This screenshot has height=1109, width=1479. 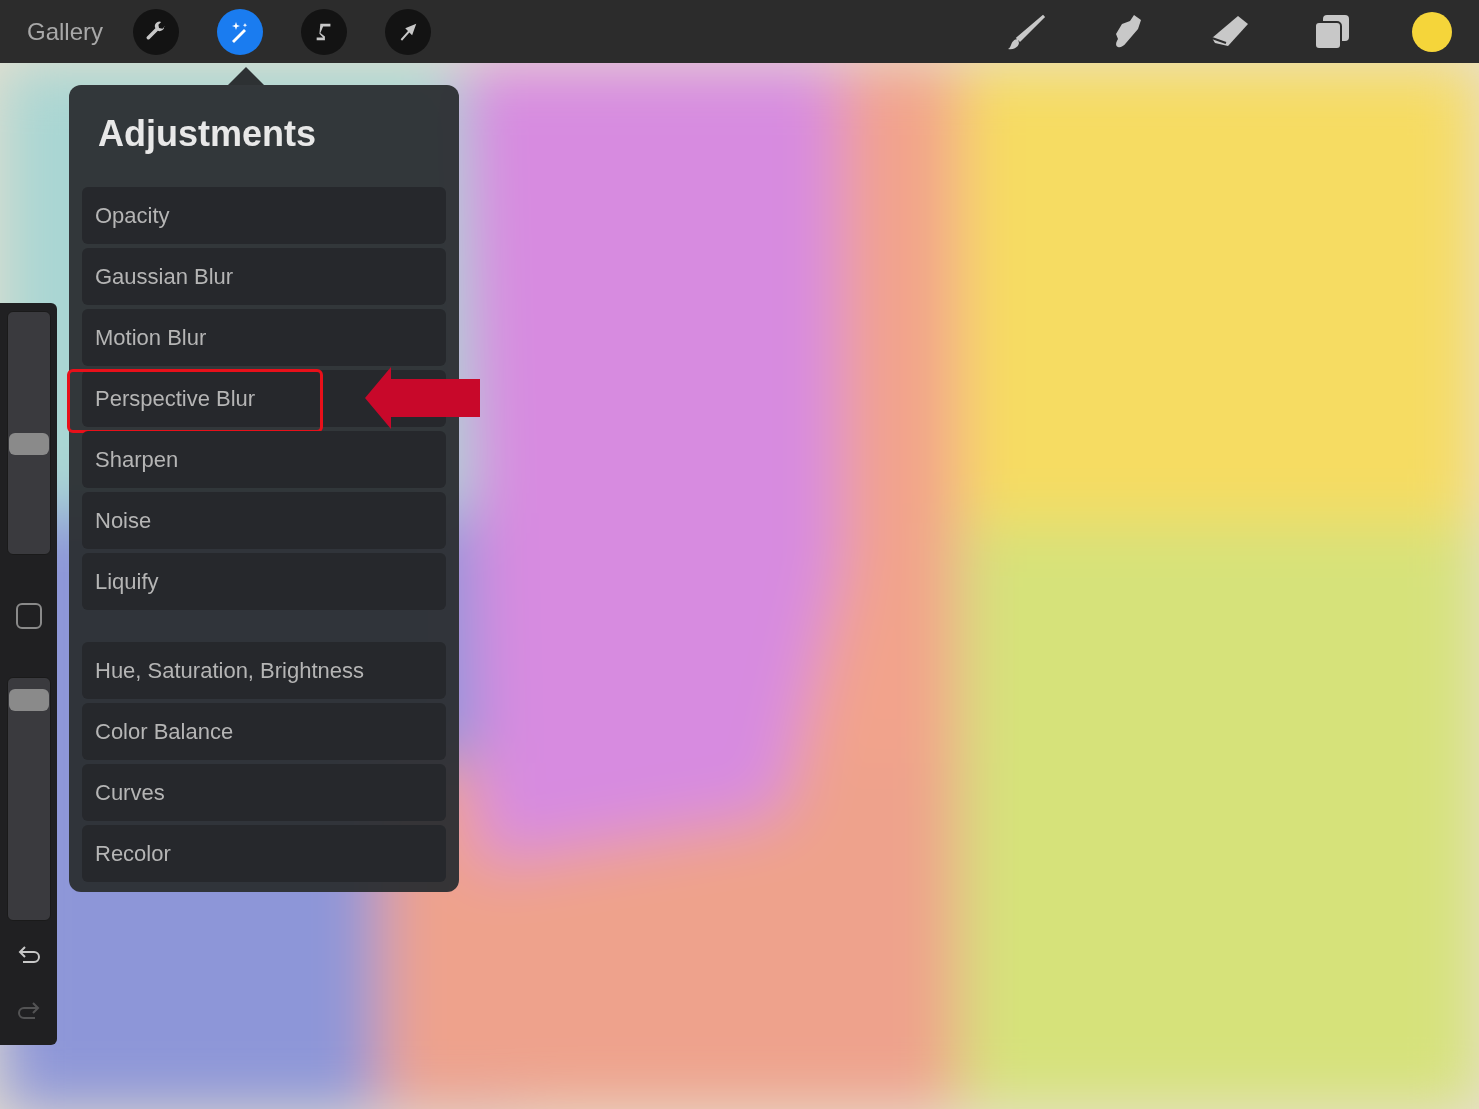 I want to click on menu-item: Hue, Saturation, Brightness, so click(x=264, y=670).